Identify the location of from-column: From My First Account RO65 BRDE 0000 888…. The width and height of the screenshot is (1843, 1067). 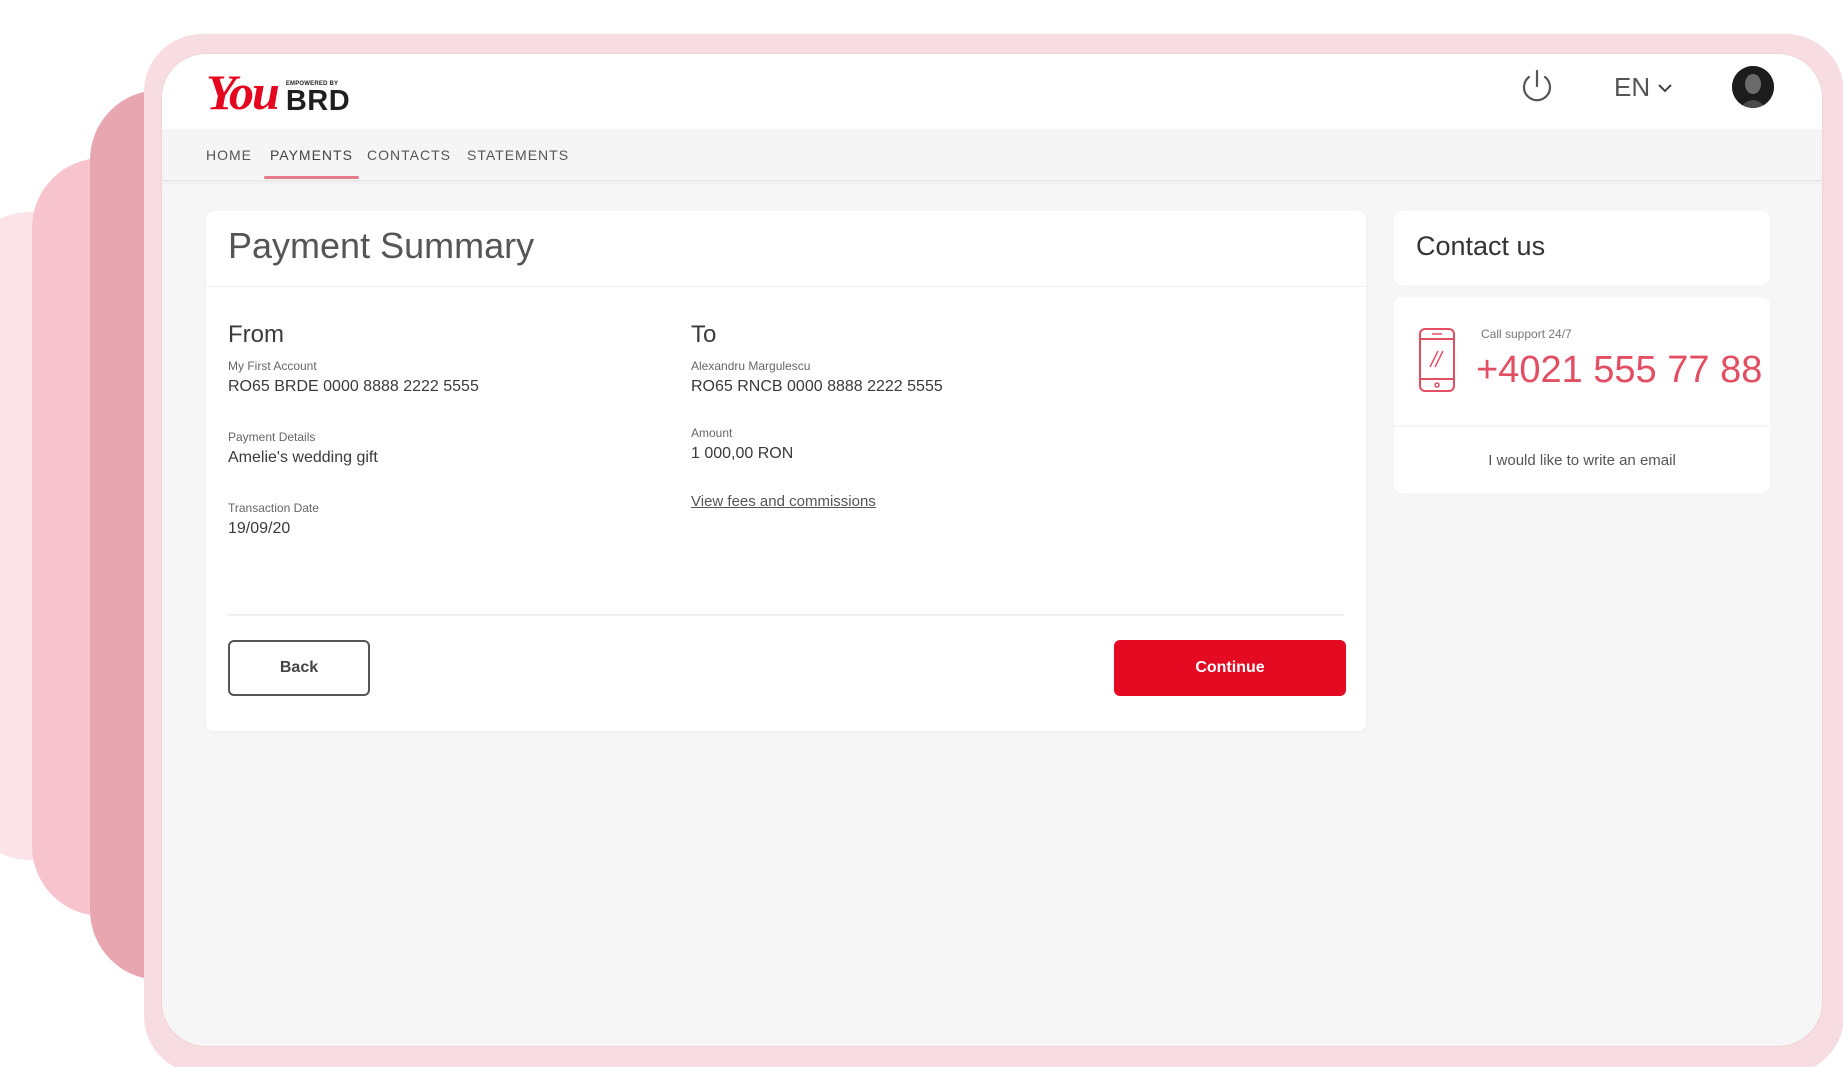
(353, 446).